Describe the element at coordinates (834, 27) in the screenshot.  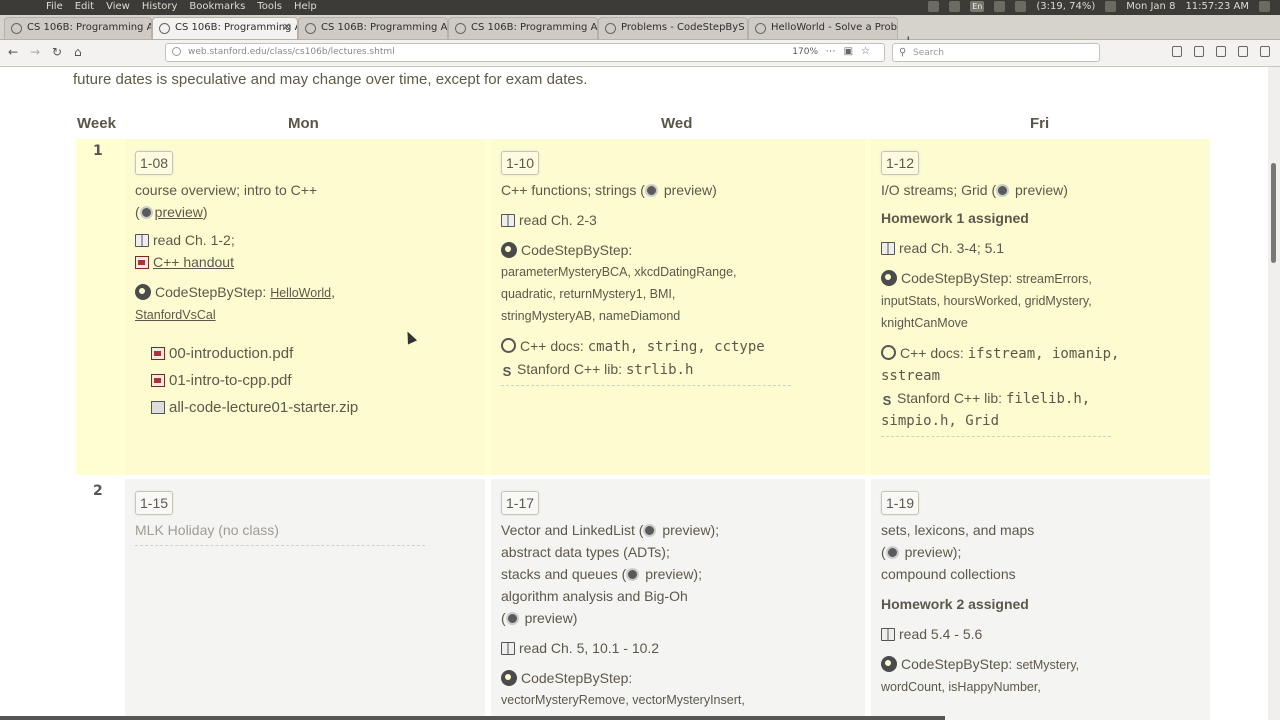
I see `tab-label: HelloWorld - Solve a Prob` at that location.